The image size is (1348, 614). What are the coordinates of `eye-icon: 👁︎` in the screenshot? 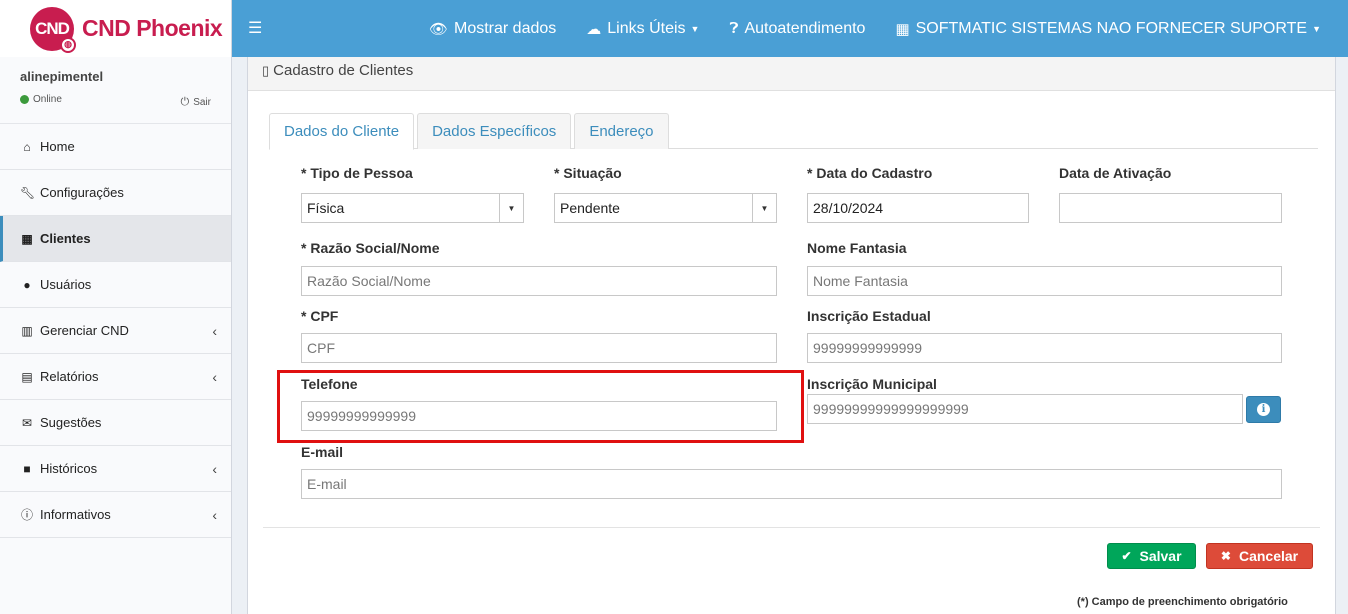 It's located at (438, 29).